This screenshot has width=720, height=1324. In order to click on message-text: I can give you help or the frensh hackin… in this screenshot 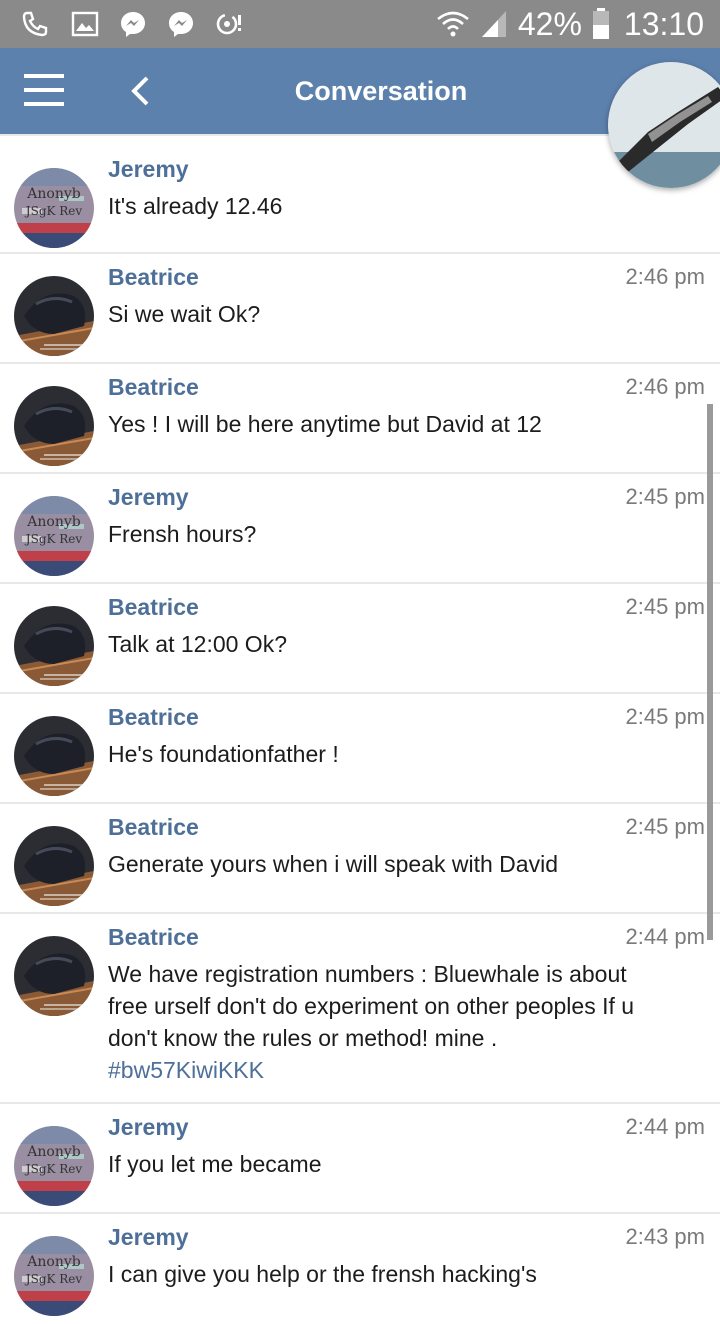, I will do `click(388, 1274)`.